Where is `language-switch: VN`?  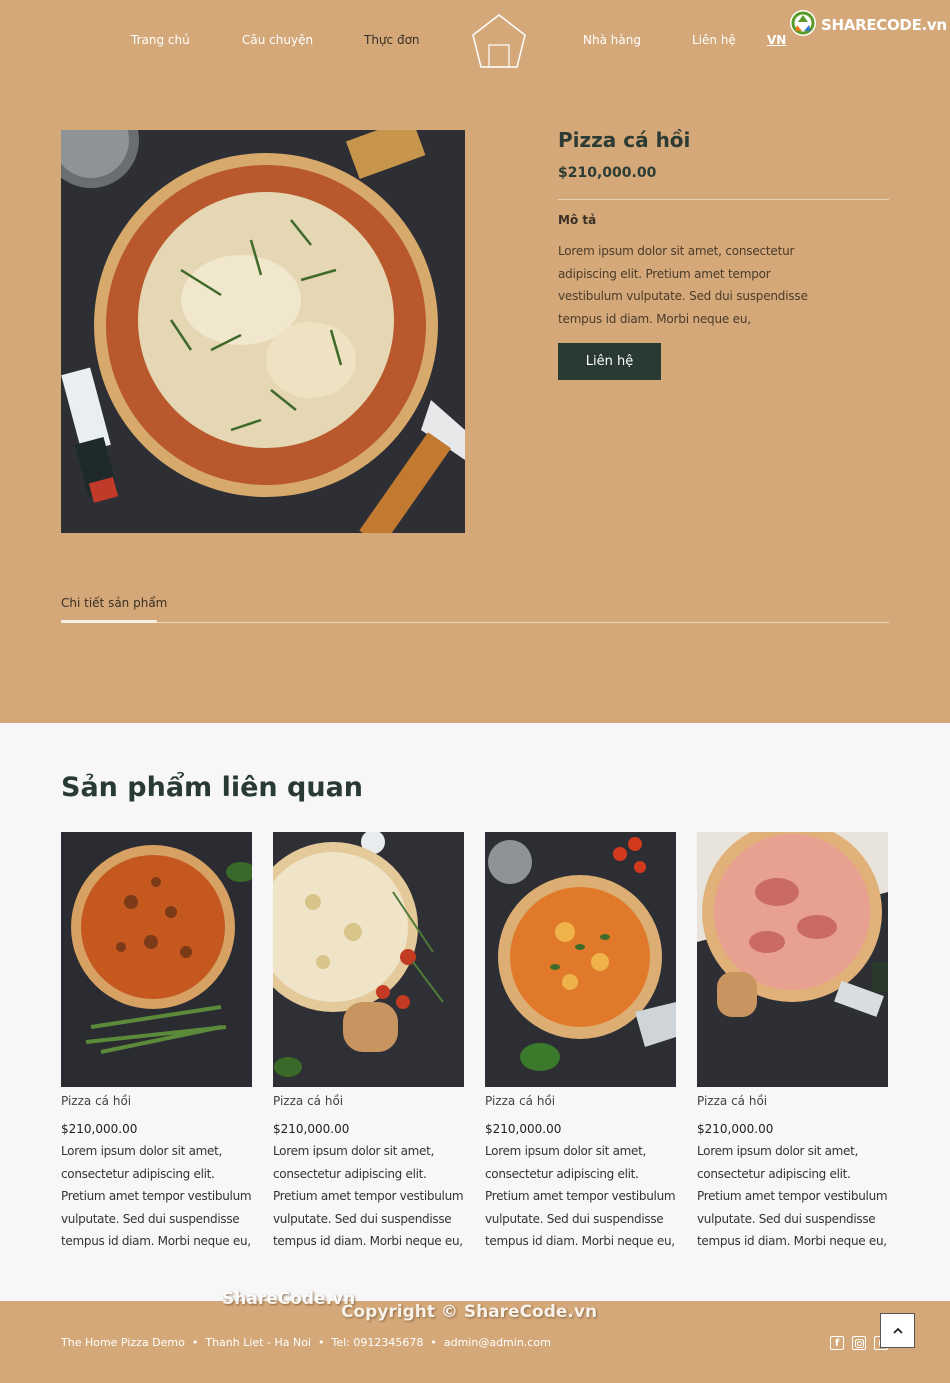
language-switch: VN is located at coordinates (776, 40).